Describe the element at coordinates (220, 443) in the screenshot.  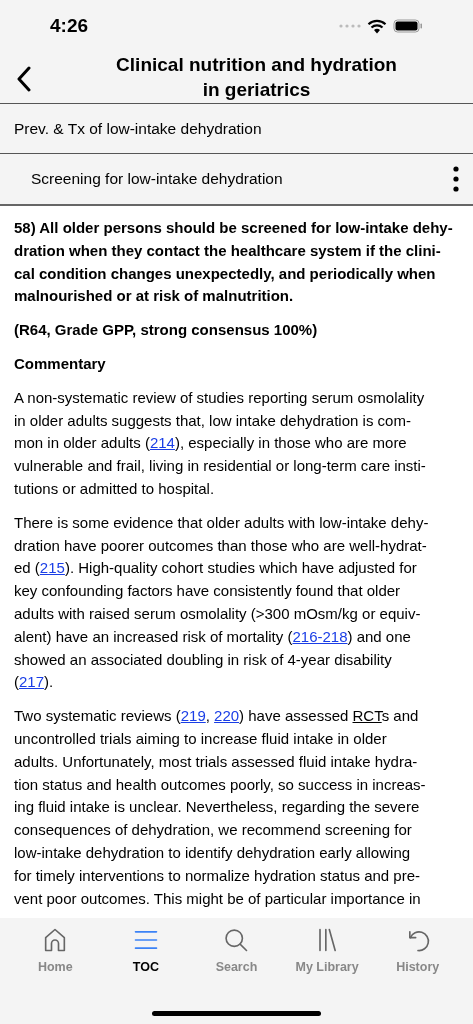
I see `body-paragraph: A non-systematic review of studies reporting serum osmolality in older adults suggests that, low intake dehydration is com- mon in older adults (214), especially in those who are more vulnerable and frail, living in residential or long-term care insti- tutions or admitted to hospital.` at that location.